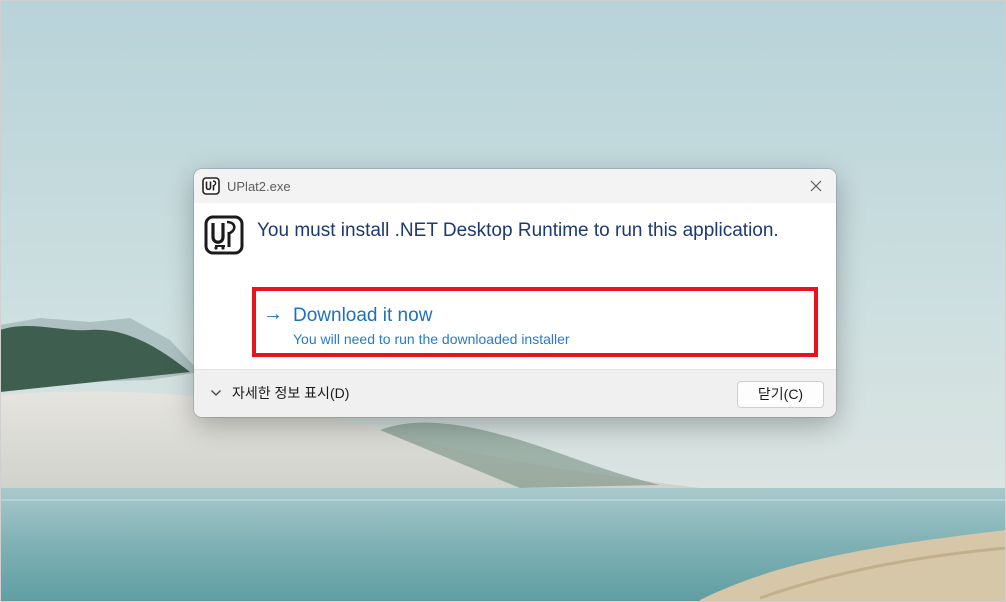  Describe the element at coordinates (515, 393) in the screenshot. I see `dialog-footer: 자세한 정보 표시(D) 닫기(C)` at that location.